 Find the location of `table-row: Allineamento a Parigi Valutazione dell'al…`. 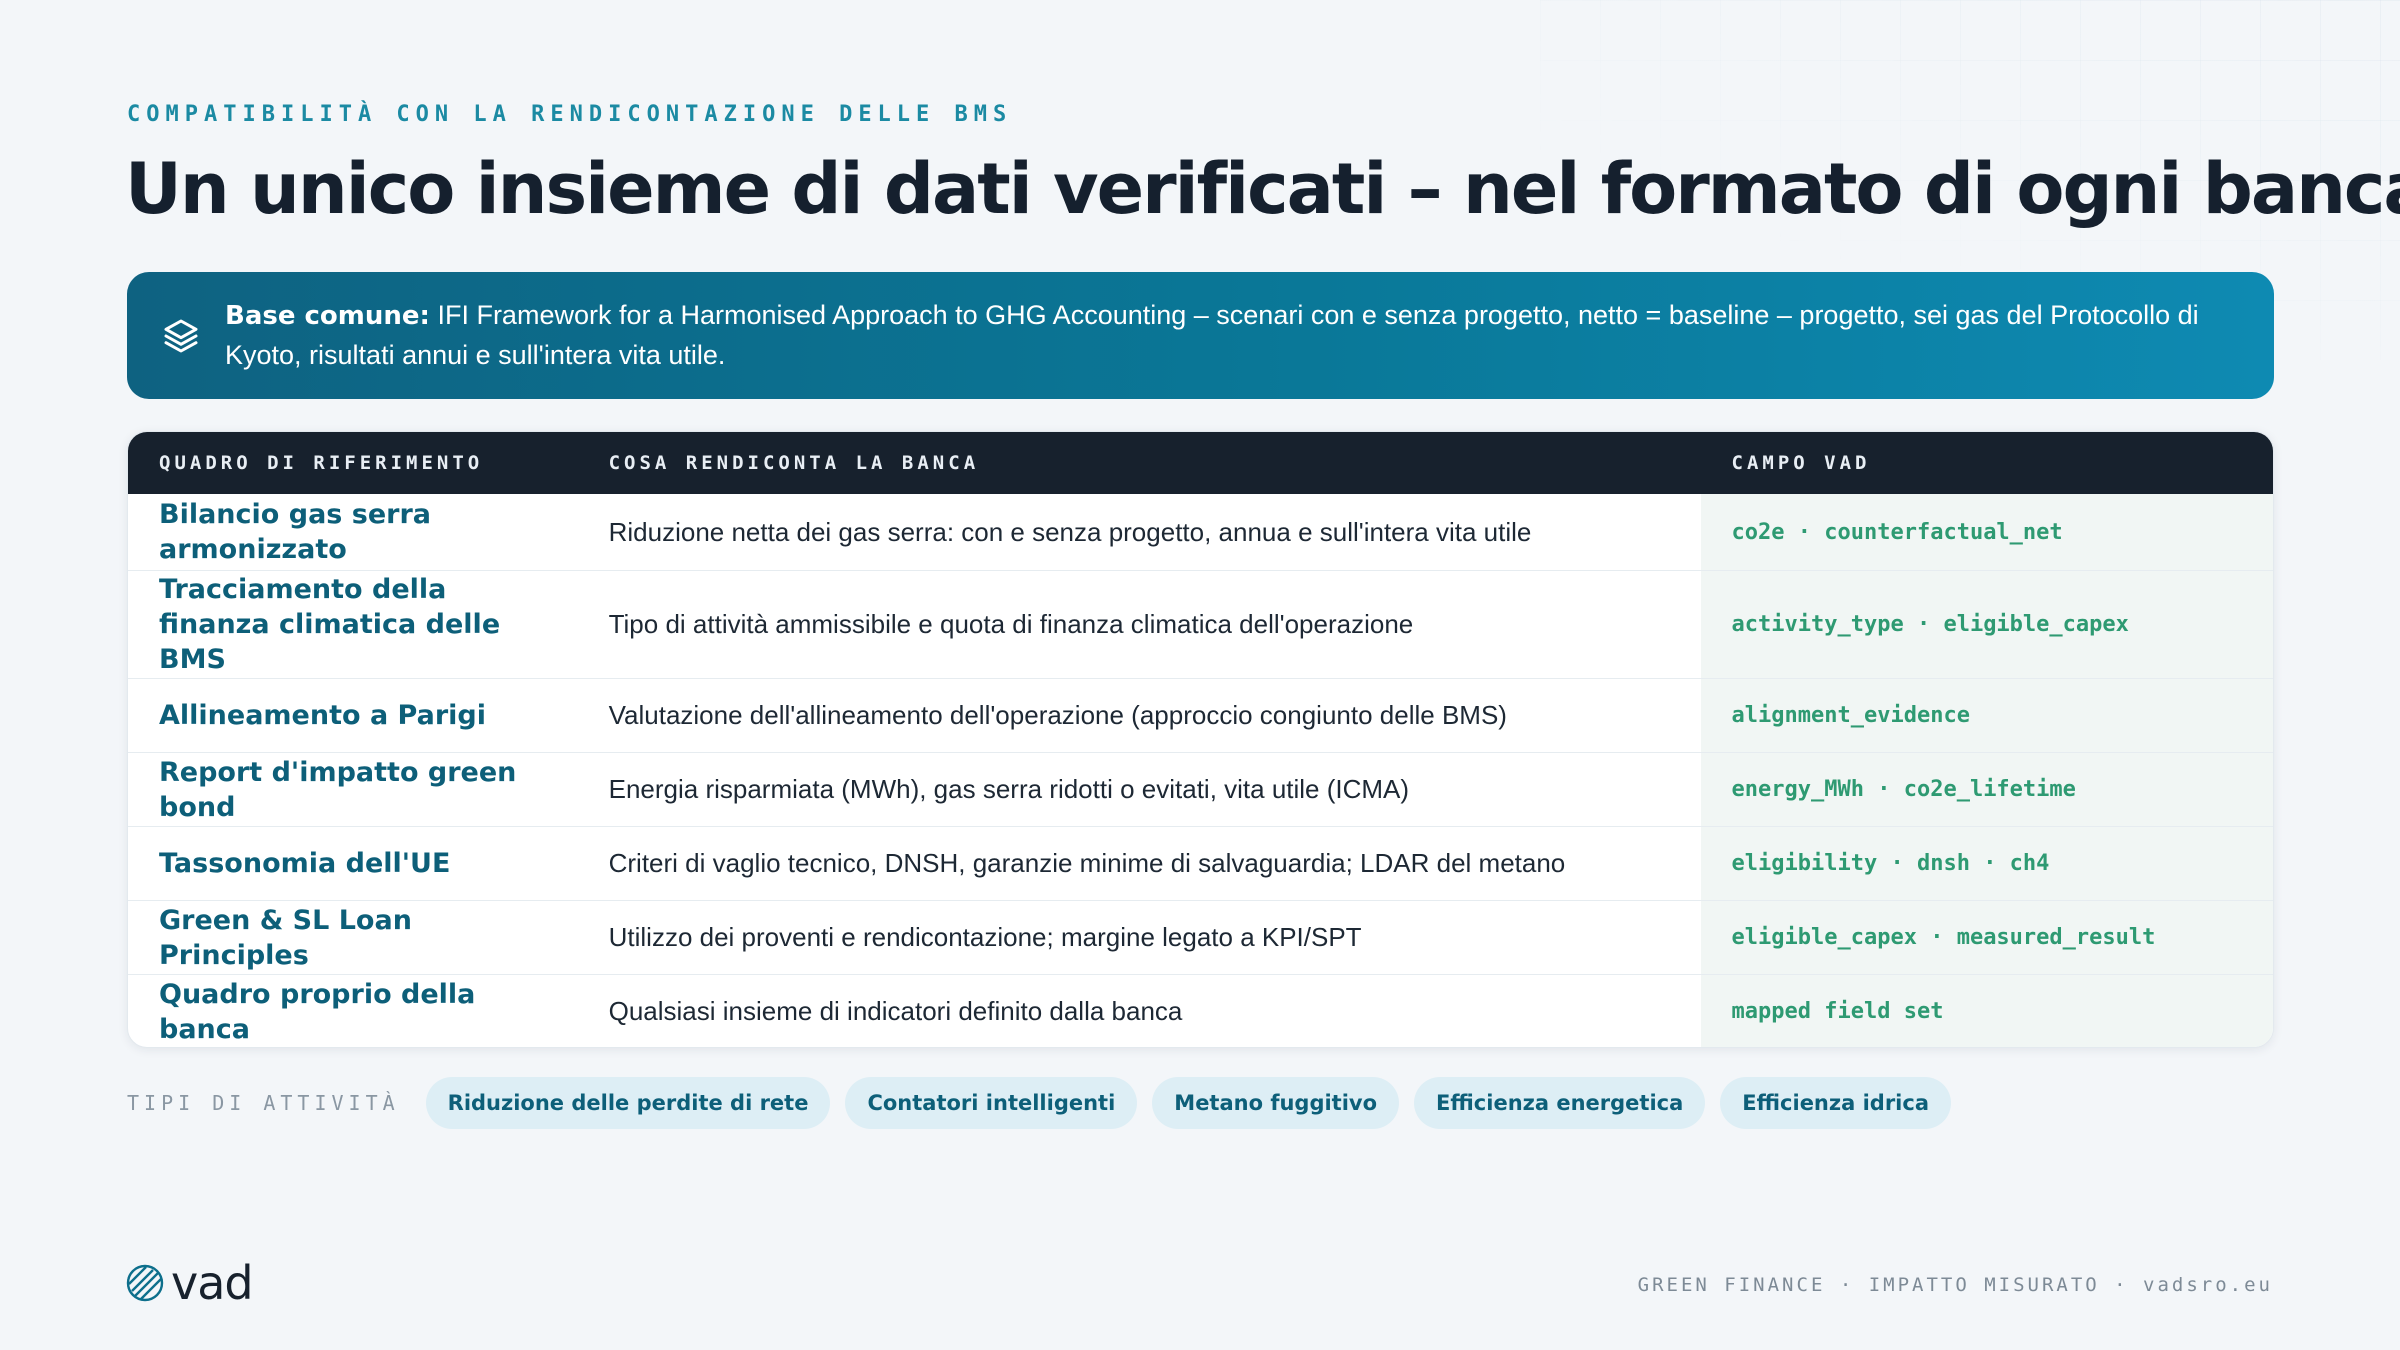

table-row: Allineamento a Parigi Valutazione dell'al… is located at coordinates (1200, 715).